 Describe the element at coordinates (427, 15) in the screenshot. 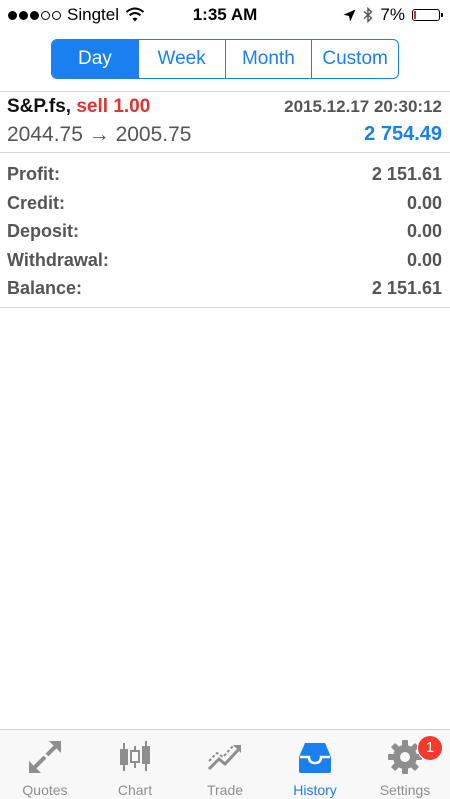

I see `battery-icon` at that location.